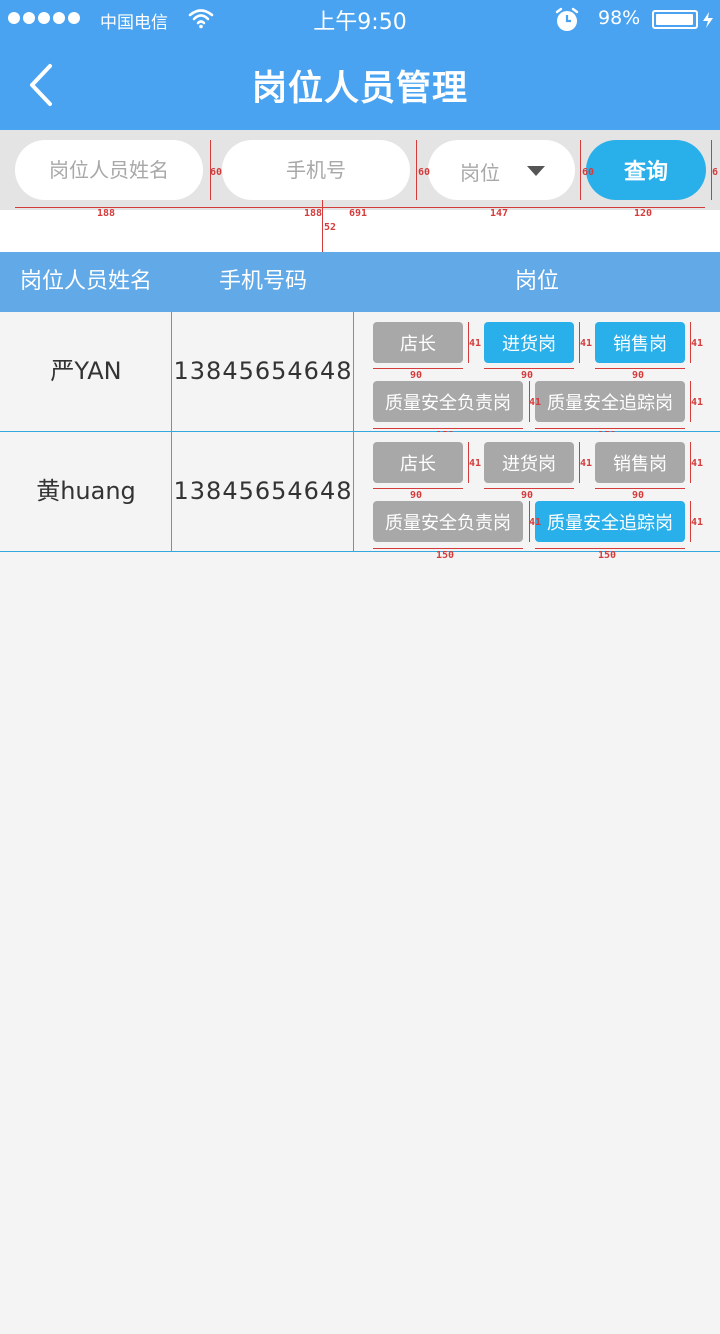  I want to click on dimension-label: 52, so click(330, 227).